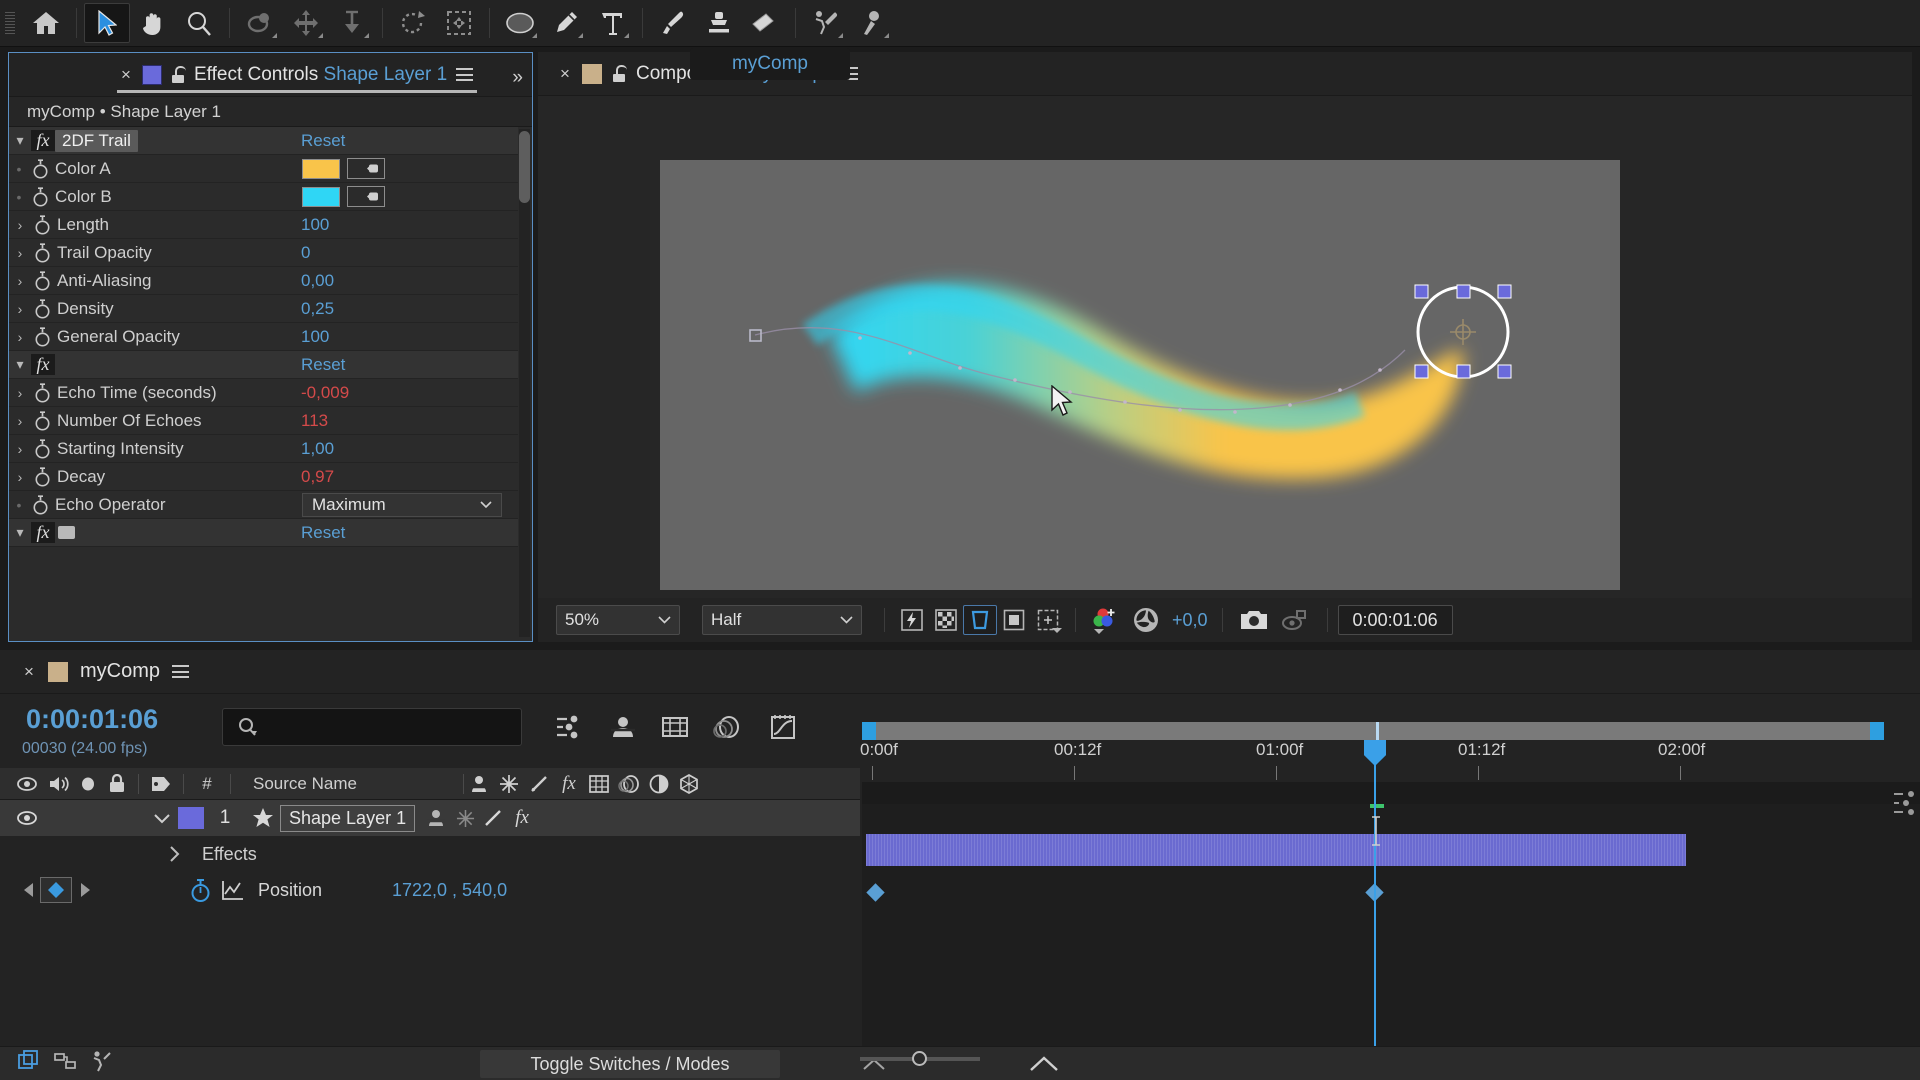 Image resolution: width=1920 pixels, height=1080 pixels. I want to click on roto-brush-tool, so click(826, 23).